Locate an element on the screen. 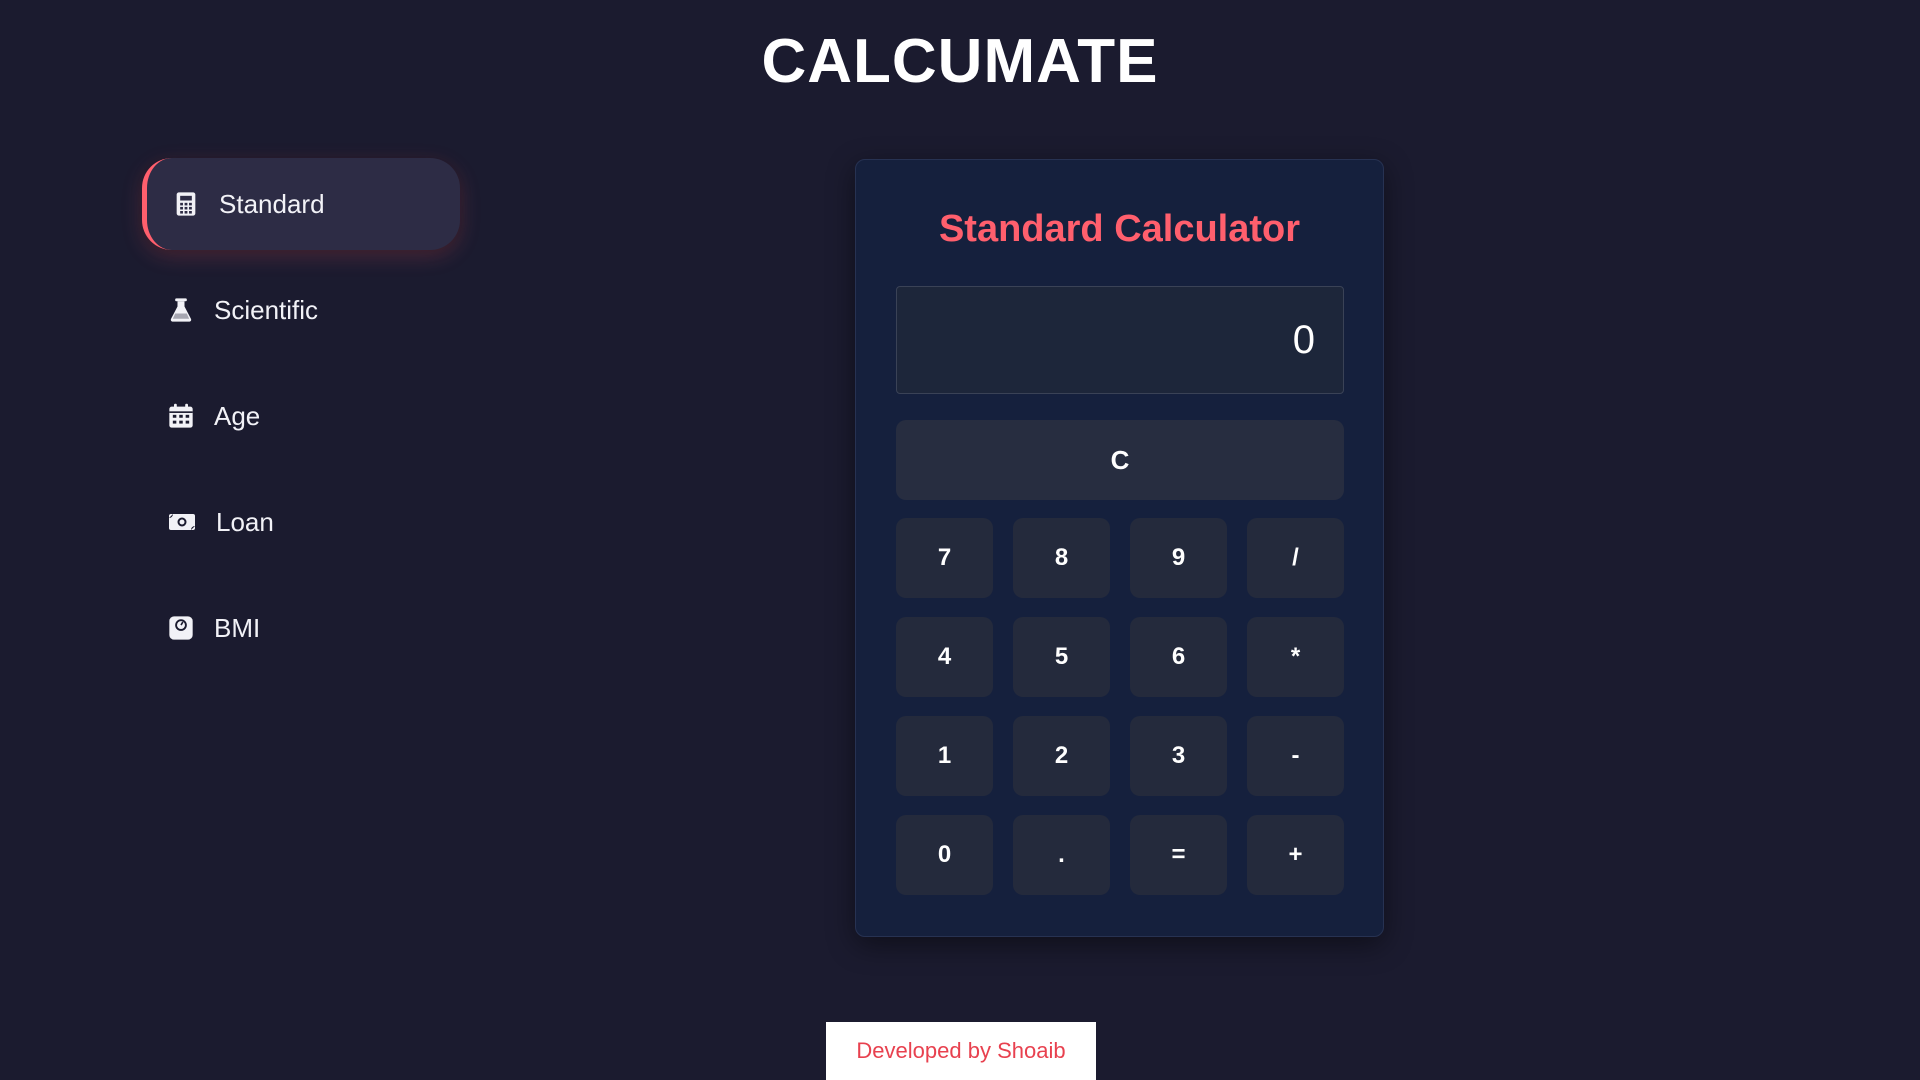 The width and height of the screenshot is (1920, 1080). footer-credit: Developed by Shoaib is located at coordinates (961, 1051).